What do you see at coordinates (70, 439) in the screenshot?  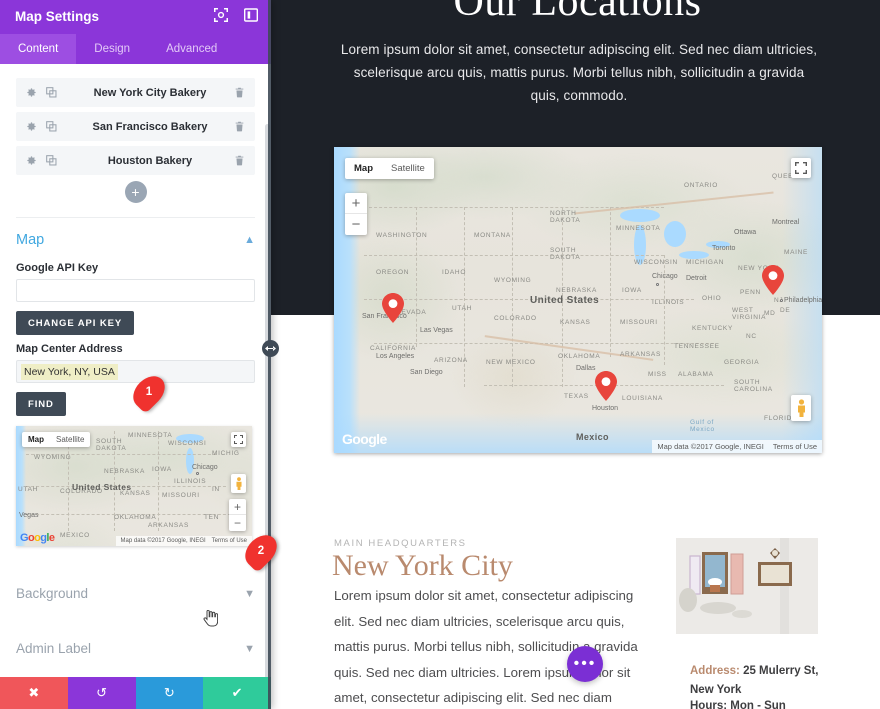 I see `preview-map-type-satellite: Satellite` at bounding box center [70, 439].